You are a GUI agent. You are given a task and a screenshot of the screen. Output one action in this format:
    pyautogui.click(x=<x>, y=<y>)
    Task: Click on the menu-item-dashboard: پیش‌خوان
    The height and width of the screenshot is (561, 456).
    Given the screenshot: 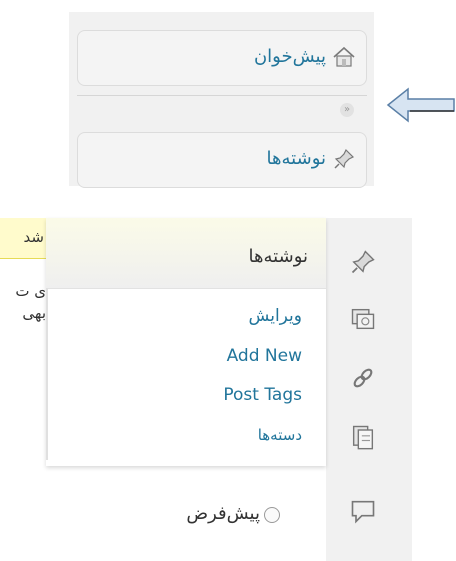 What is the action you would take?
    pyautogui.click(x=222, y=58)
    